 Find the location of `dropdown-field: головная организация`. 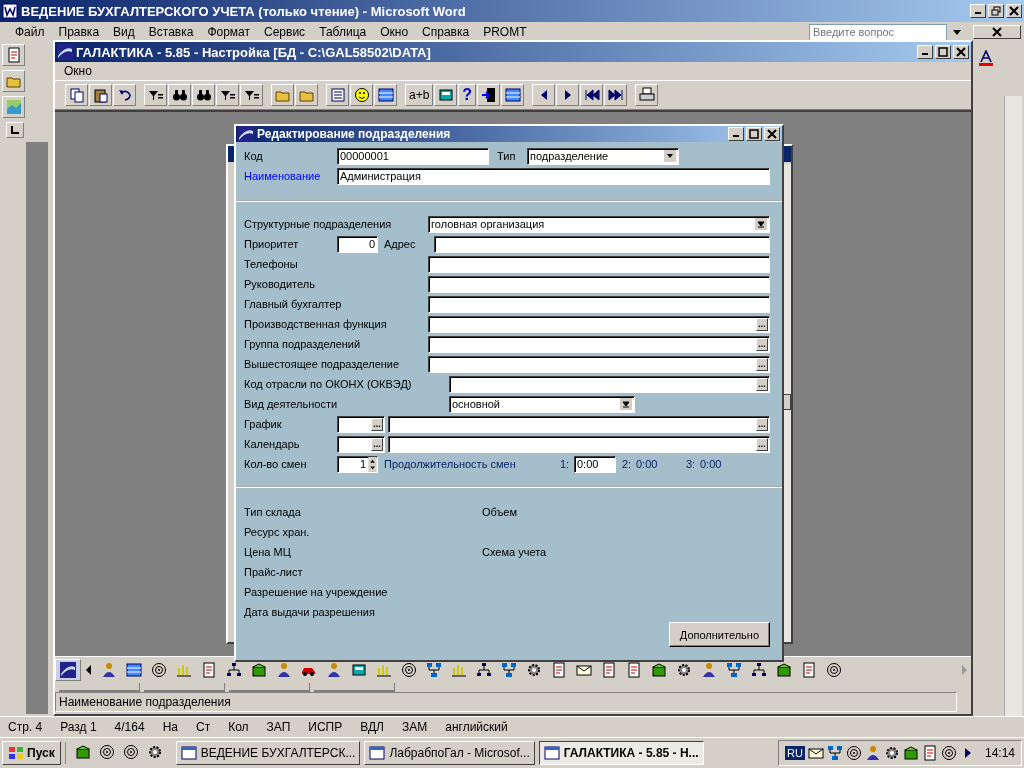

dropdown-field: головная организация is located at coordinates (599, 224).